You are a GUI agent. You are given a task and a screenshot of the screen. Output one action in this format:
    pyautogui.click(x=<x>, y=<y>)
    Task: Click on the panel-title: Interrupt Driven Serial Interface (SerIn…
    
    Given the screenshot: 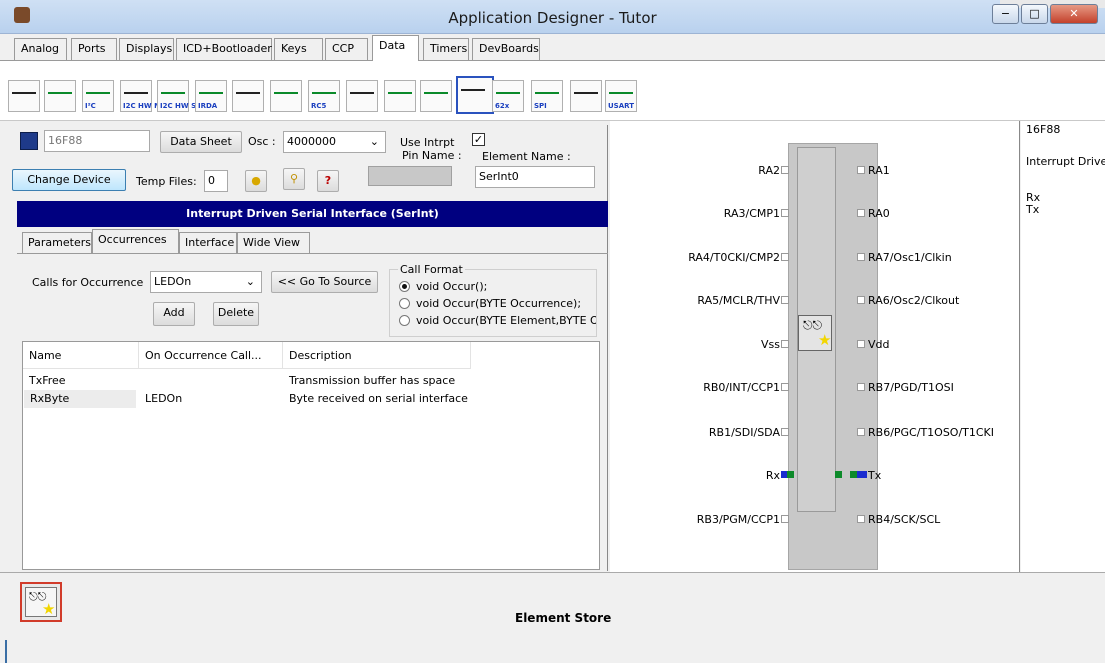 What is the action you would take?
    pyautogui.click(x=312, y=214)
    